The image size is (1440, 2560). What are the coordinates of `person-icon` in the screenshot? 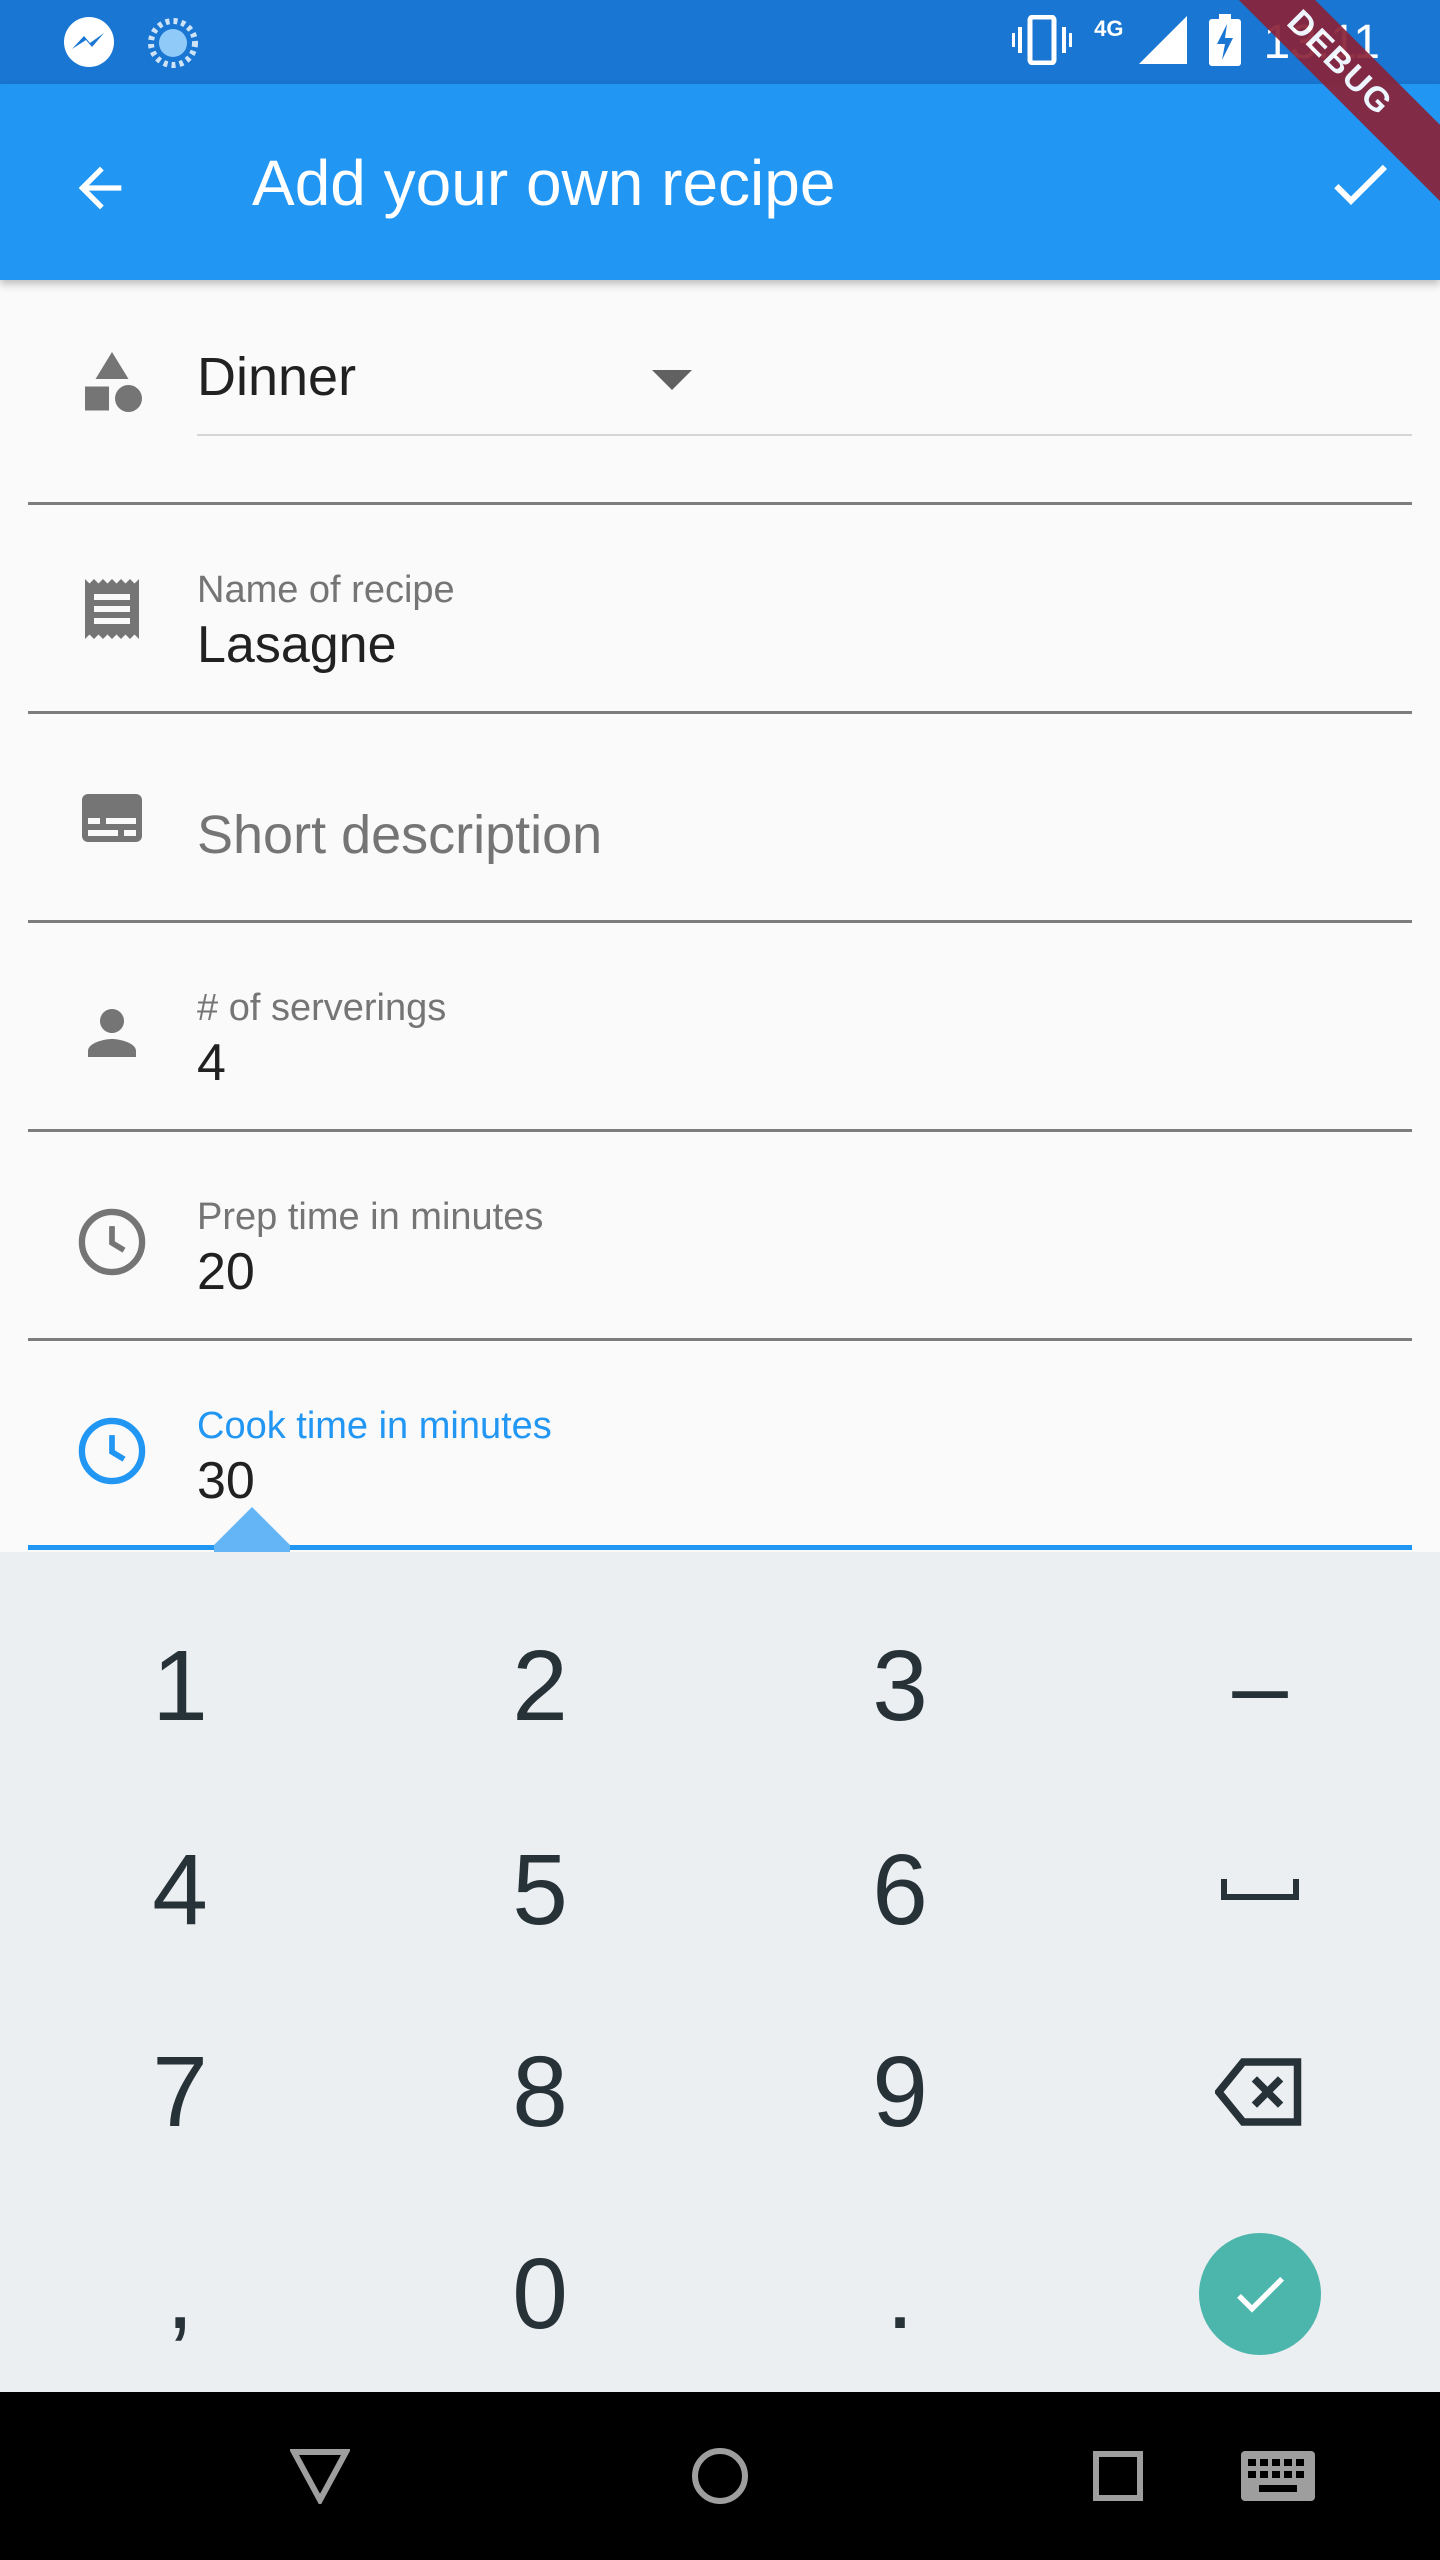 It's located at (112, 1033).